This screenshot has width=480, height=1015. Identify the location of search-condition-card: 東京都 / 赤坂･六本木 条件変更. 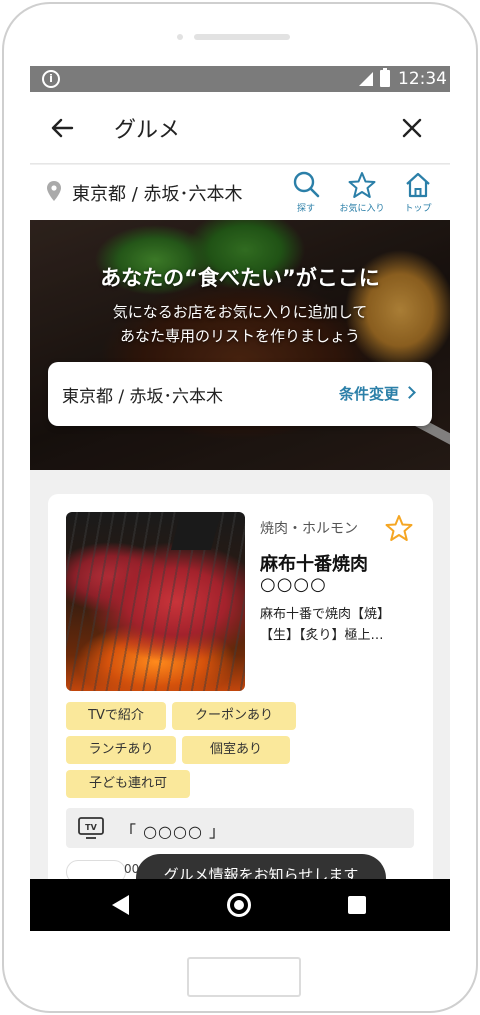
(240, 394).